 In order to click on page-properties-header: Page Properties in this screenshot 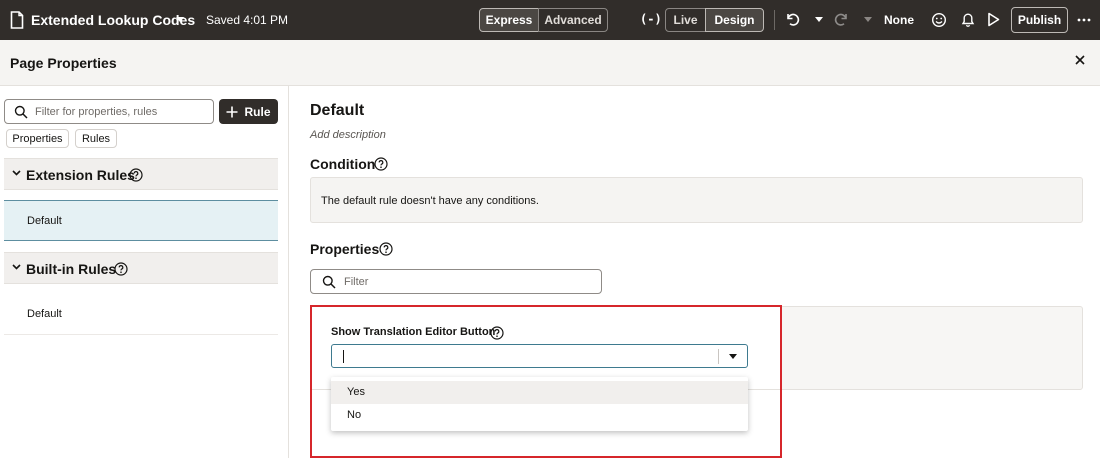, I will do `click(550, 63)`.